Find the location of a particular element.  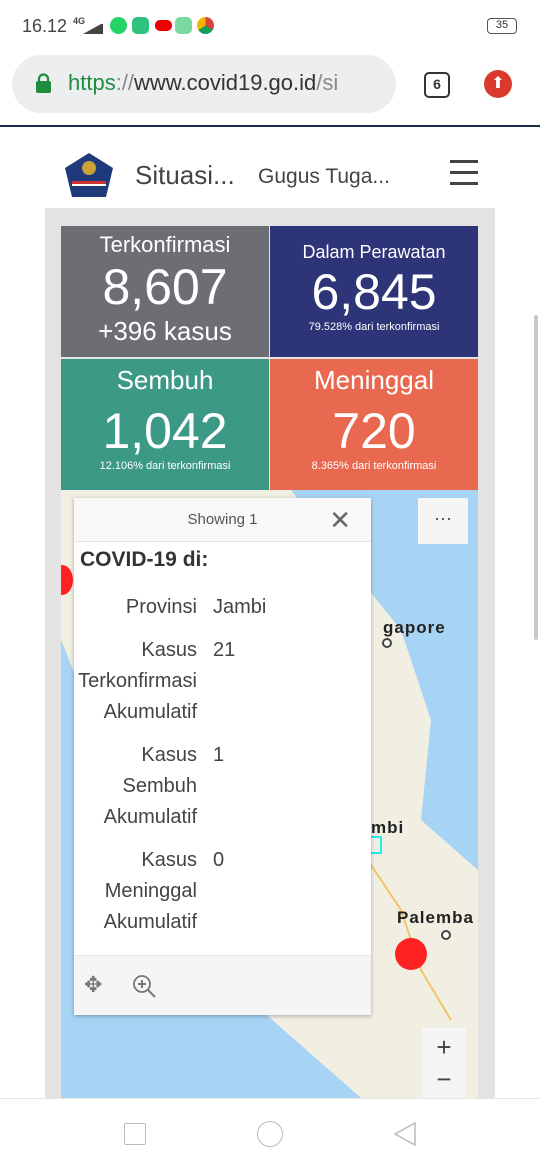

url-host: www.covid19.go.id is located at coordinates (225, 82).